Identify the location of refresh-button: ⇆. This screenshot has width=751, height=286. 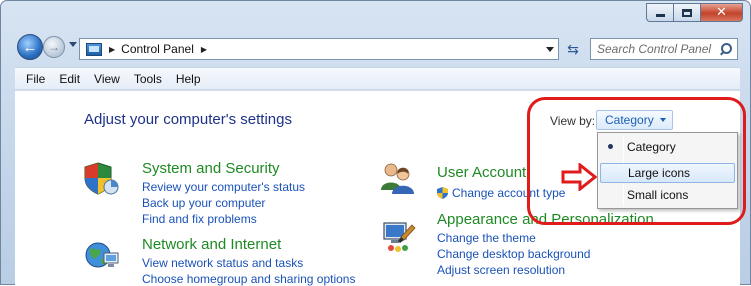
(573, 49).